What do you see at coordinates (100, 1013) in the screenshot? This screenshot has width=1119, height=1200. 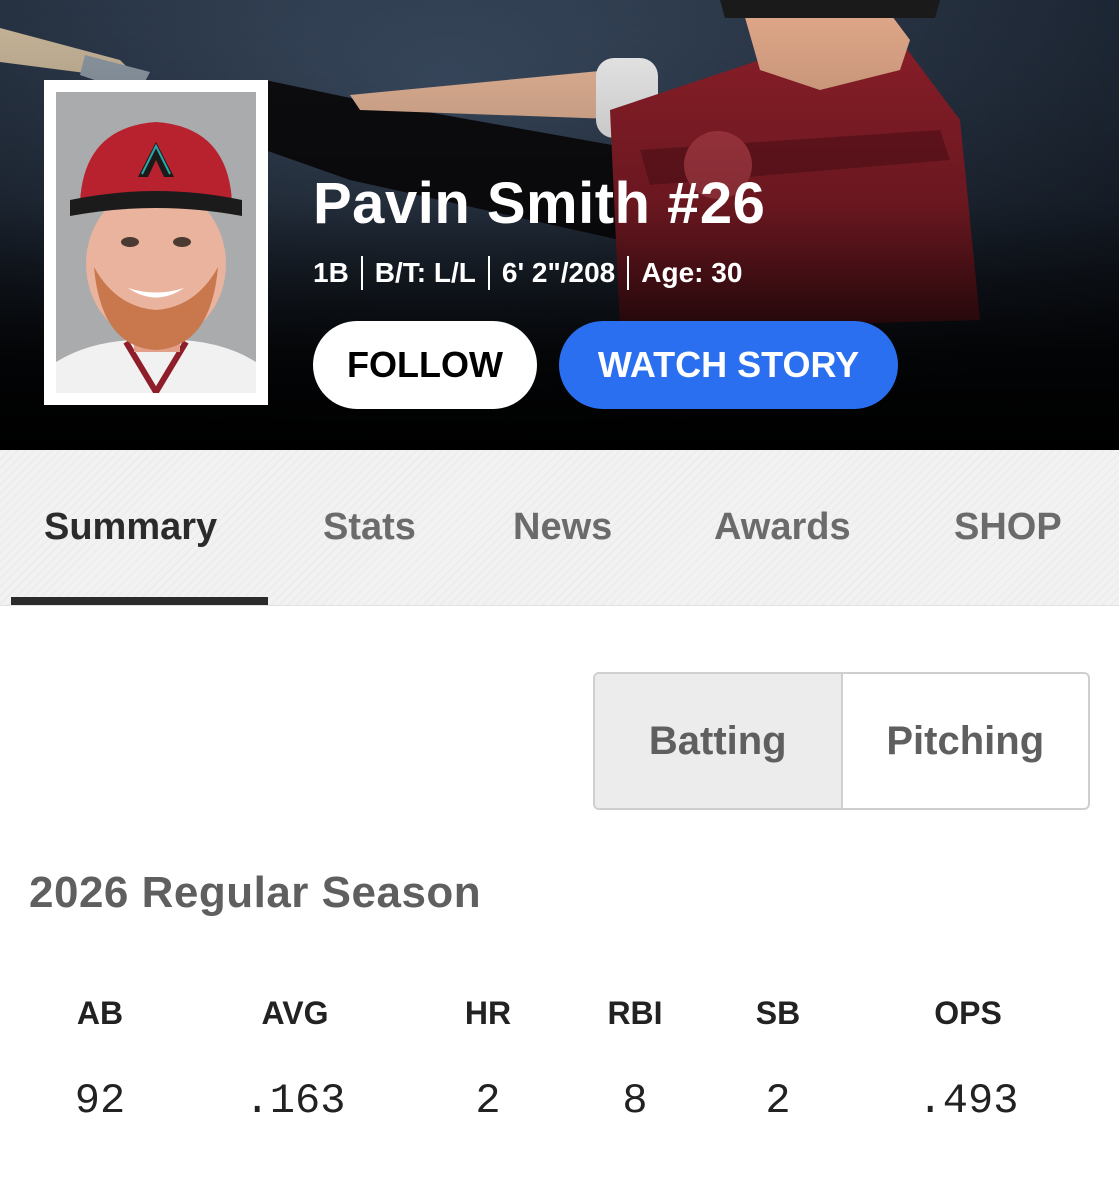 I see `stat-label: AB` at bounding box center [100, 1013].